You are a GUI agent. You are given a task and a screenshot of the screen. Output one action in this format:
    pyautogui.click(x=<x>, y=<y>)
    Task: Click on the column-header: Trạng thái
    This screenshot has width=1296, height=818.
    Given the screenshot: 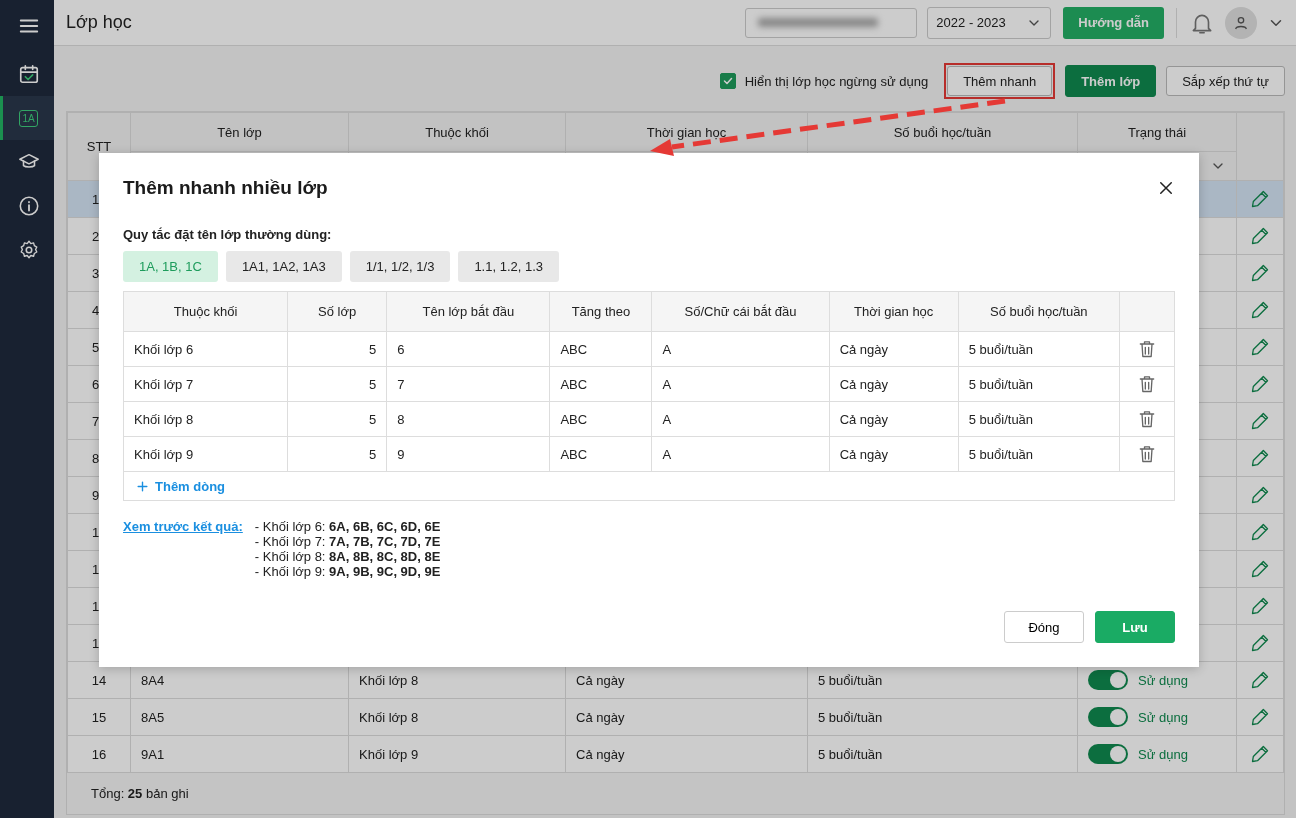 What is the action you would take?
    pyautogui.click(x=1157, y=132)
    